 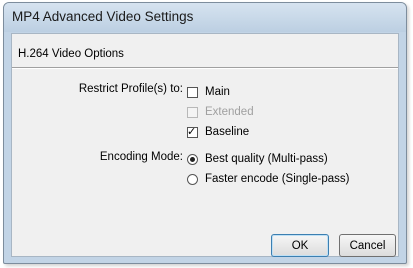 What do you see at coordinates (277, 179) in the screenshot?
I see `encoding-faster-label: Faster encode (Single-pass)` at bounding box center [277, 179].